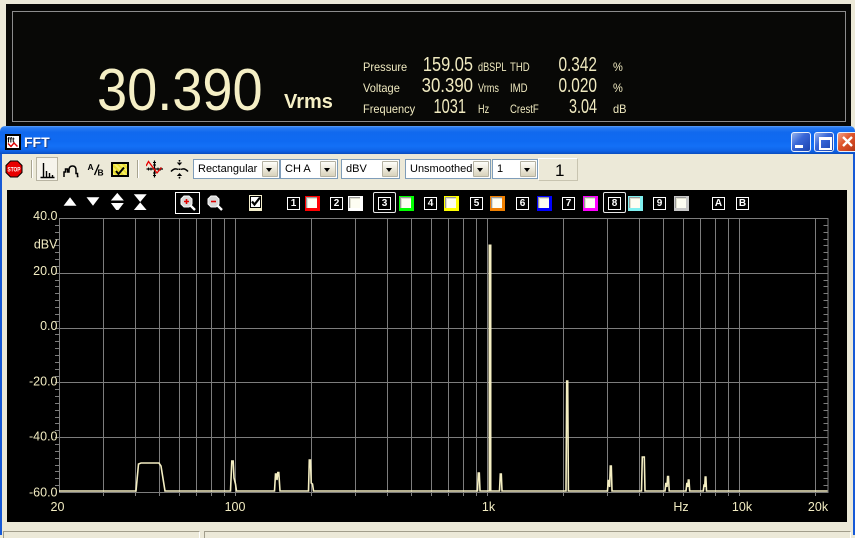 This screenshot has height=538, width=855. What do you see at coordinates (235, 507) in the screenshot?
I see `svg-text: 100` at bounding box center [235, 507].